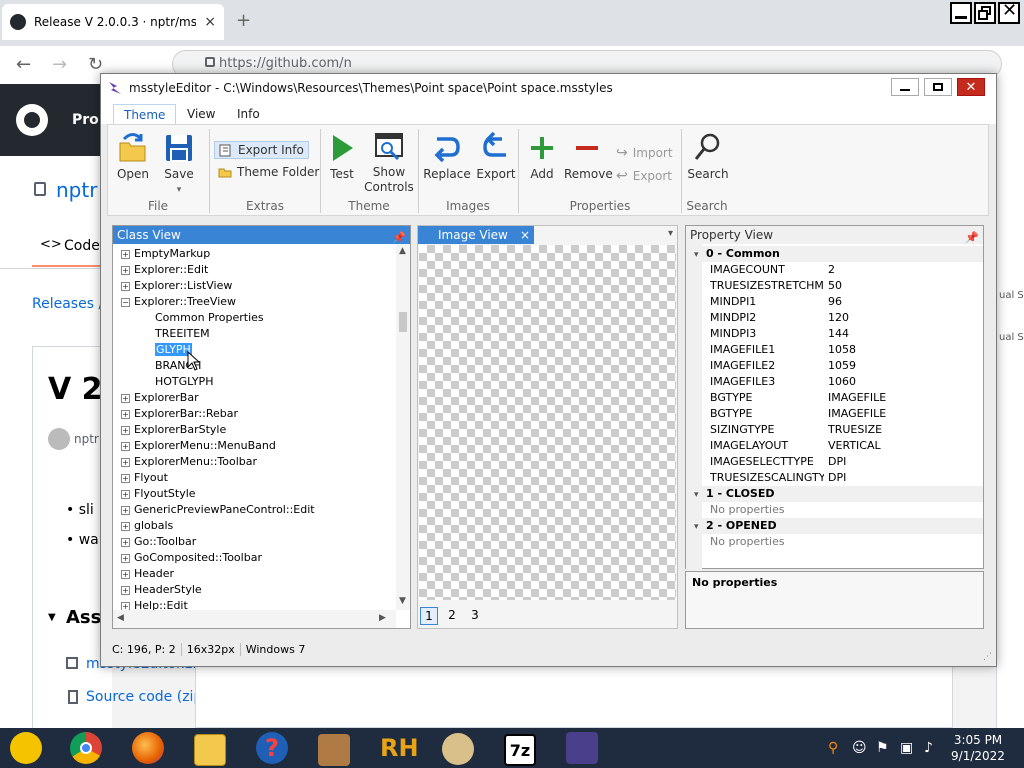 The width and height of the screenshot is (1024, 768). I want to click on flag-tray-icon: ⚑, so click(882, 748).